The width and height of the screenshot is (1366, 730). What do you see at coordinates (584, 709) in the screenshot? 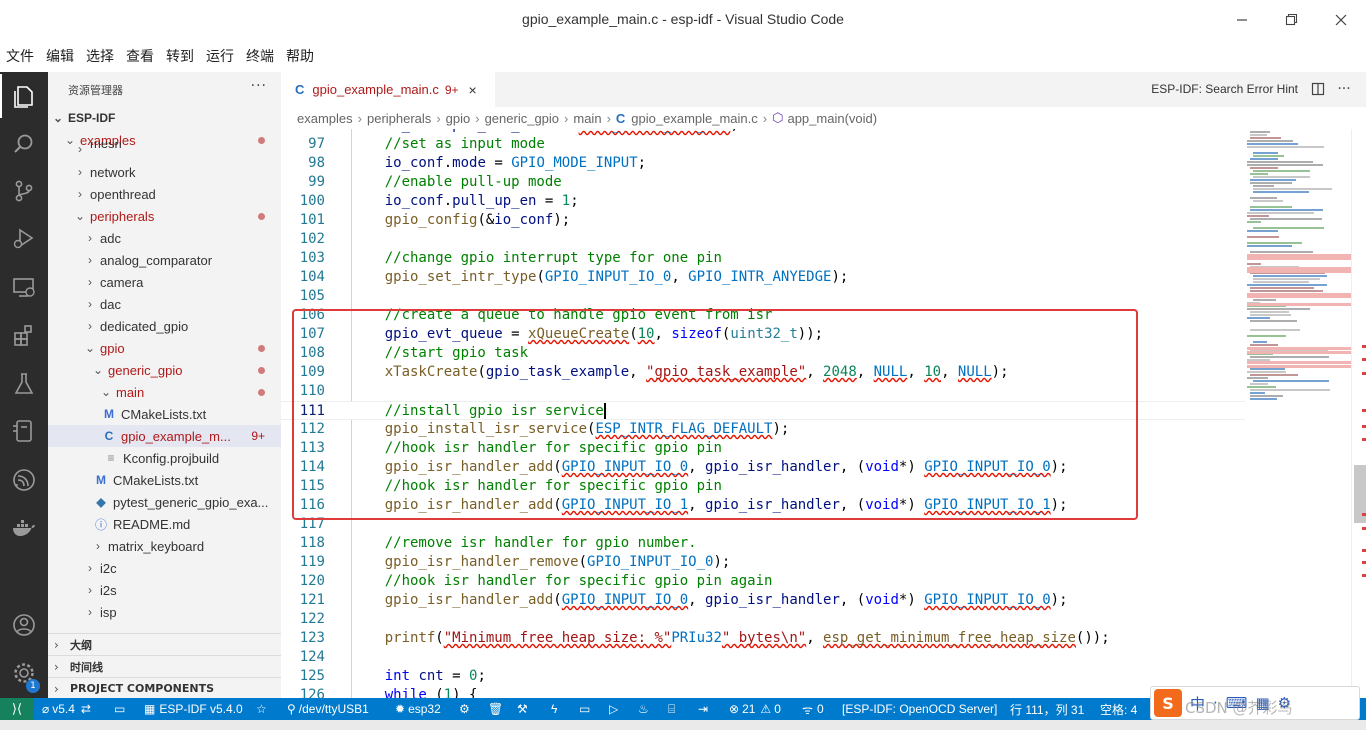
I see `monitor-icon: ▭` at bounding box center [584, 709].